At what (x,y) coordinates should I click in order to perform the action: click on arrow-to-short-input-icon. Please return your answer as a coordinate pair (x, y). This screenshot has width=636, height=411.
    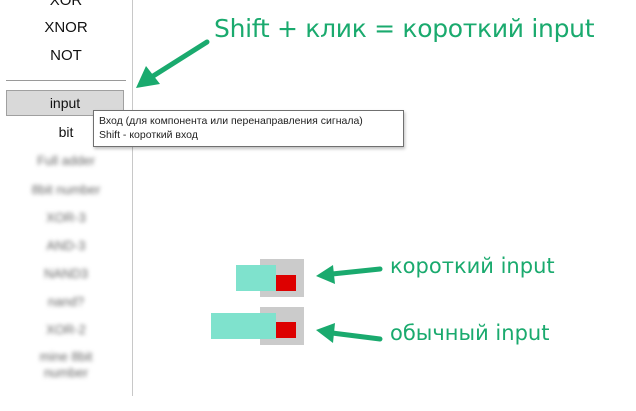
    Looking at the image, I should click on (356, 271).